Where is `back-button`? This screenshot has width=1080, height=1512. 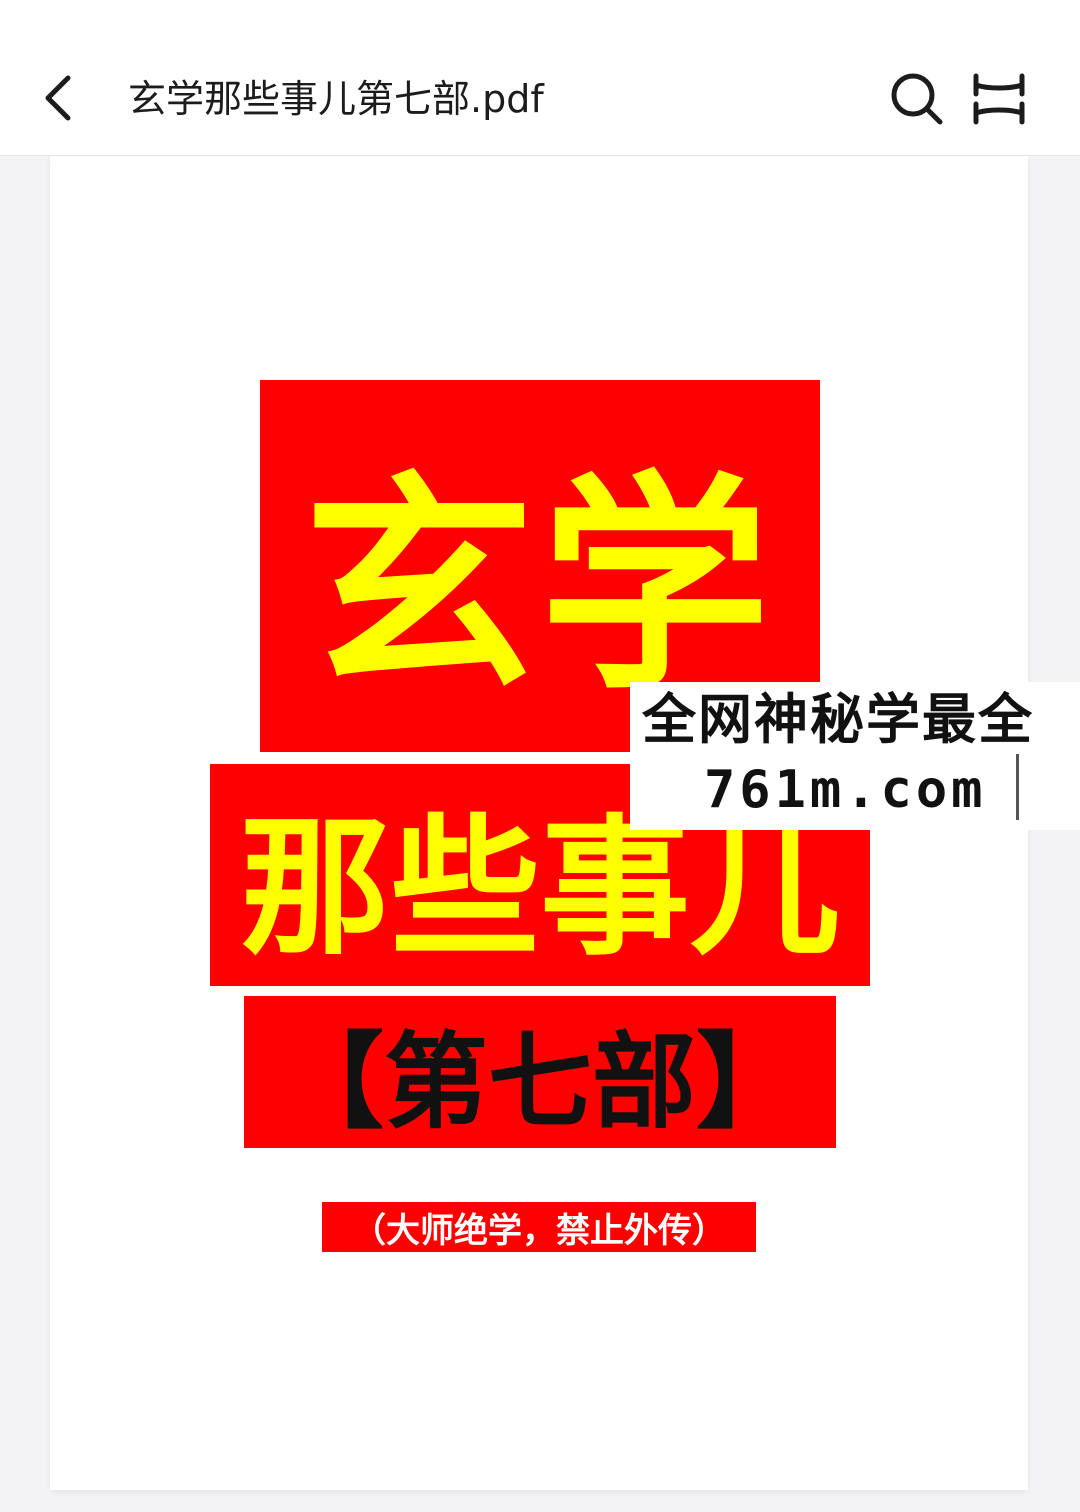 back-button is located at coordinates (60, 98).